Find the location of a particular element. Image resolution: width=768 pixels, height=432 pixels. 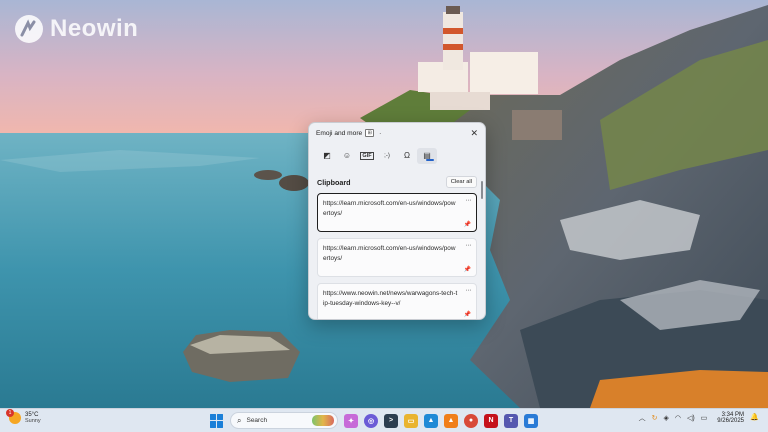

tab-gif: GIF is located at coordinates (367, 156).